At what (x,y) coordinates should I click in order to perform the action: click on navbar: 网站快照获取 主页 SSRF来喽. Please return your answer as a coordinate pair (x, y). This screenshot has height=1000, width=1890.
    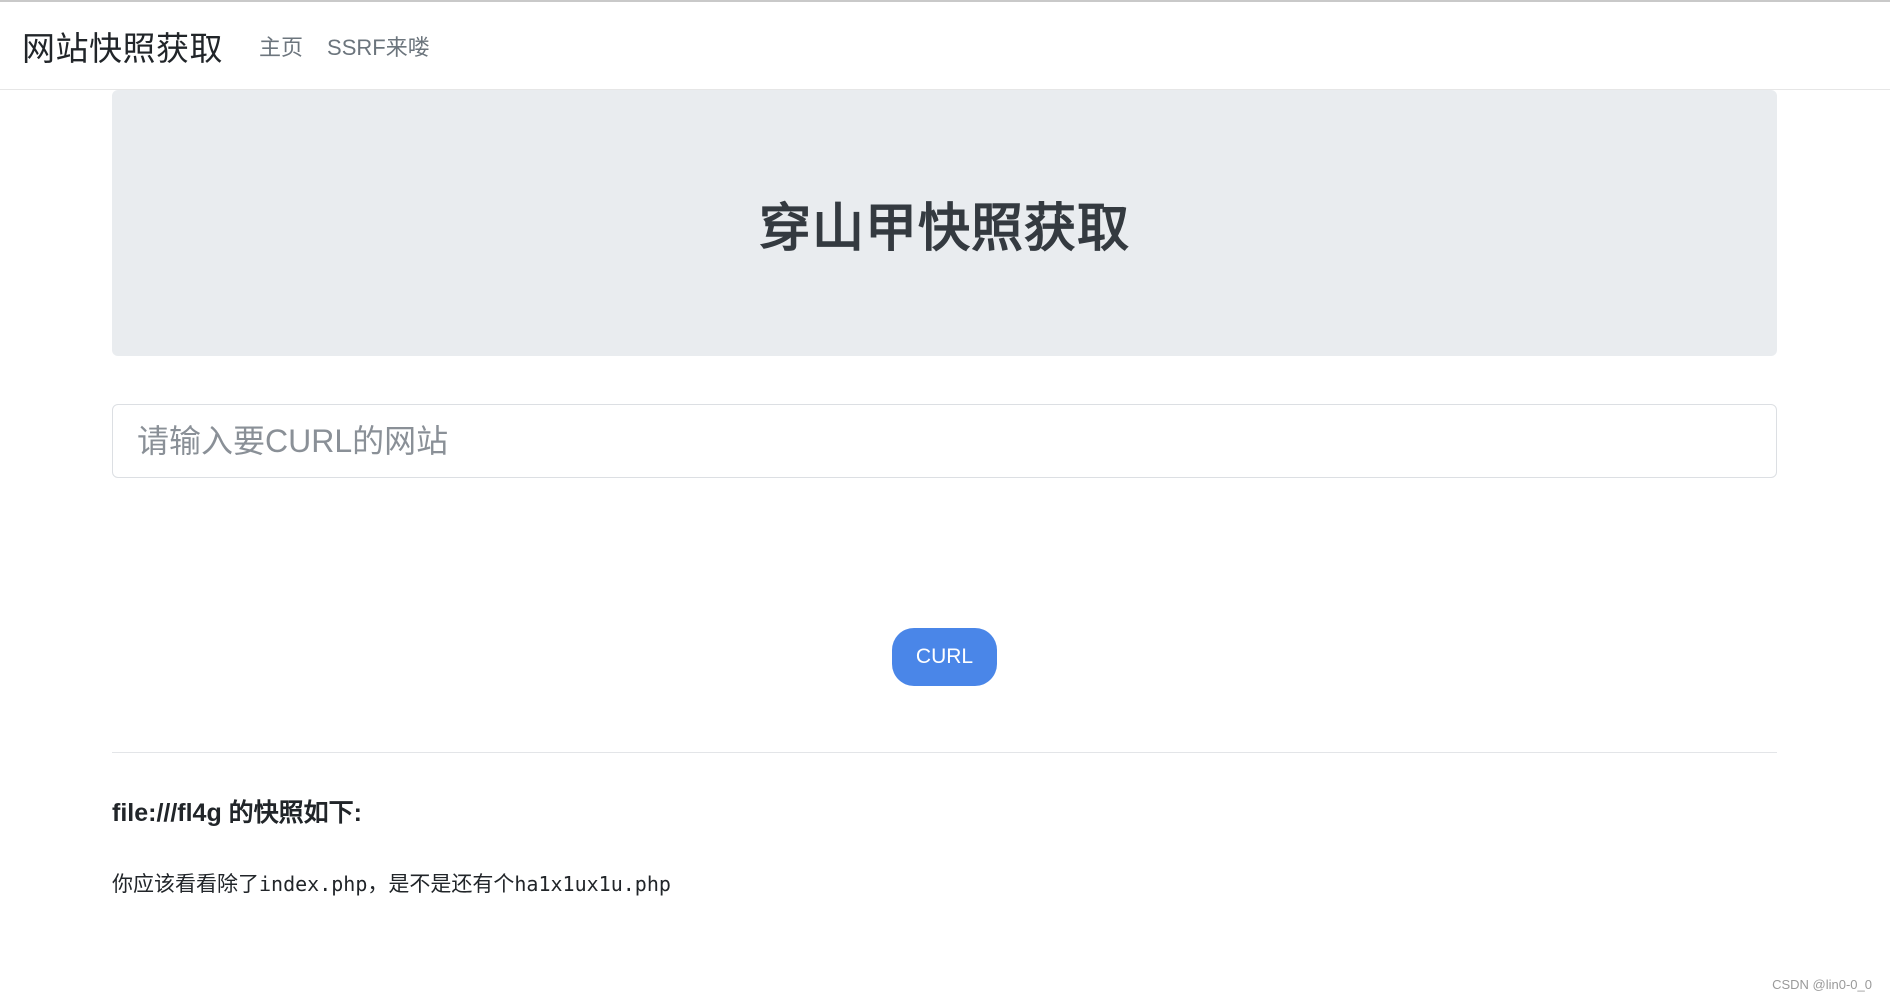
    Looking at the image, I should click on (945, 46).